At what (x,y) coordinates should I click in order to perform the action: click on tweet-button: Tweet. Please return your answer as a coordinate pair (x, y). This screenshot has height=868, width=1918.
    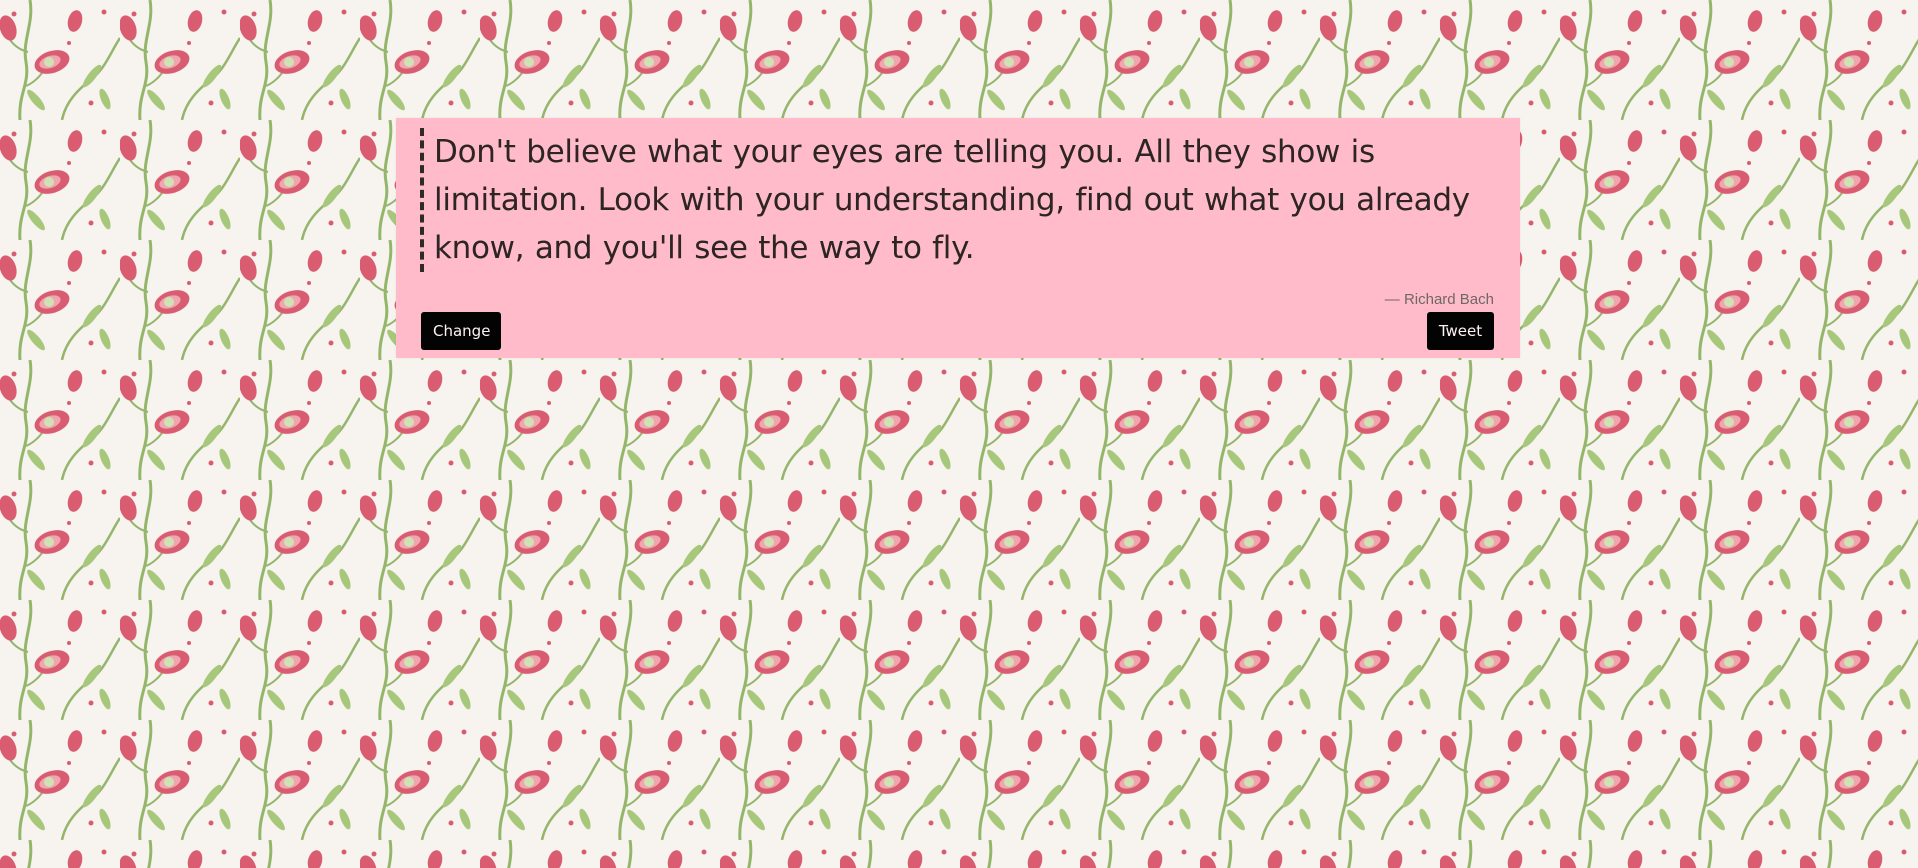
    Looking at the image, I should click on (1460, 331).